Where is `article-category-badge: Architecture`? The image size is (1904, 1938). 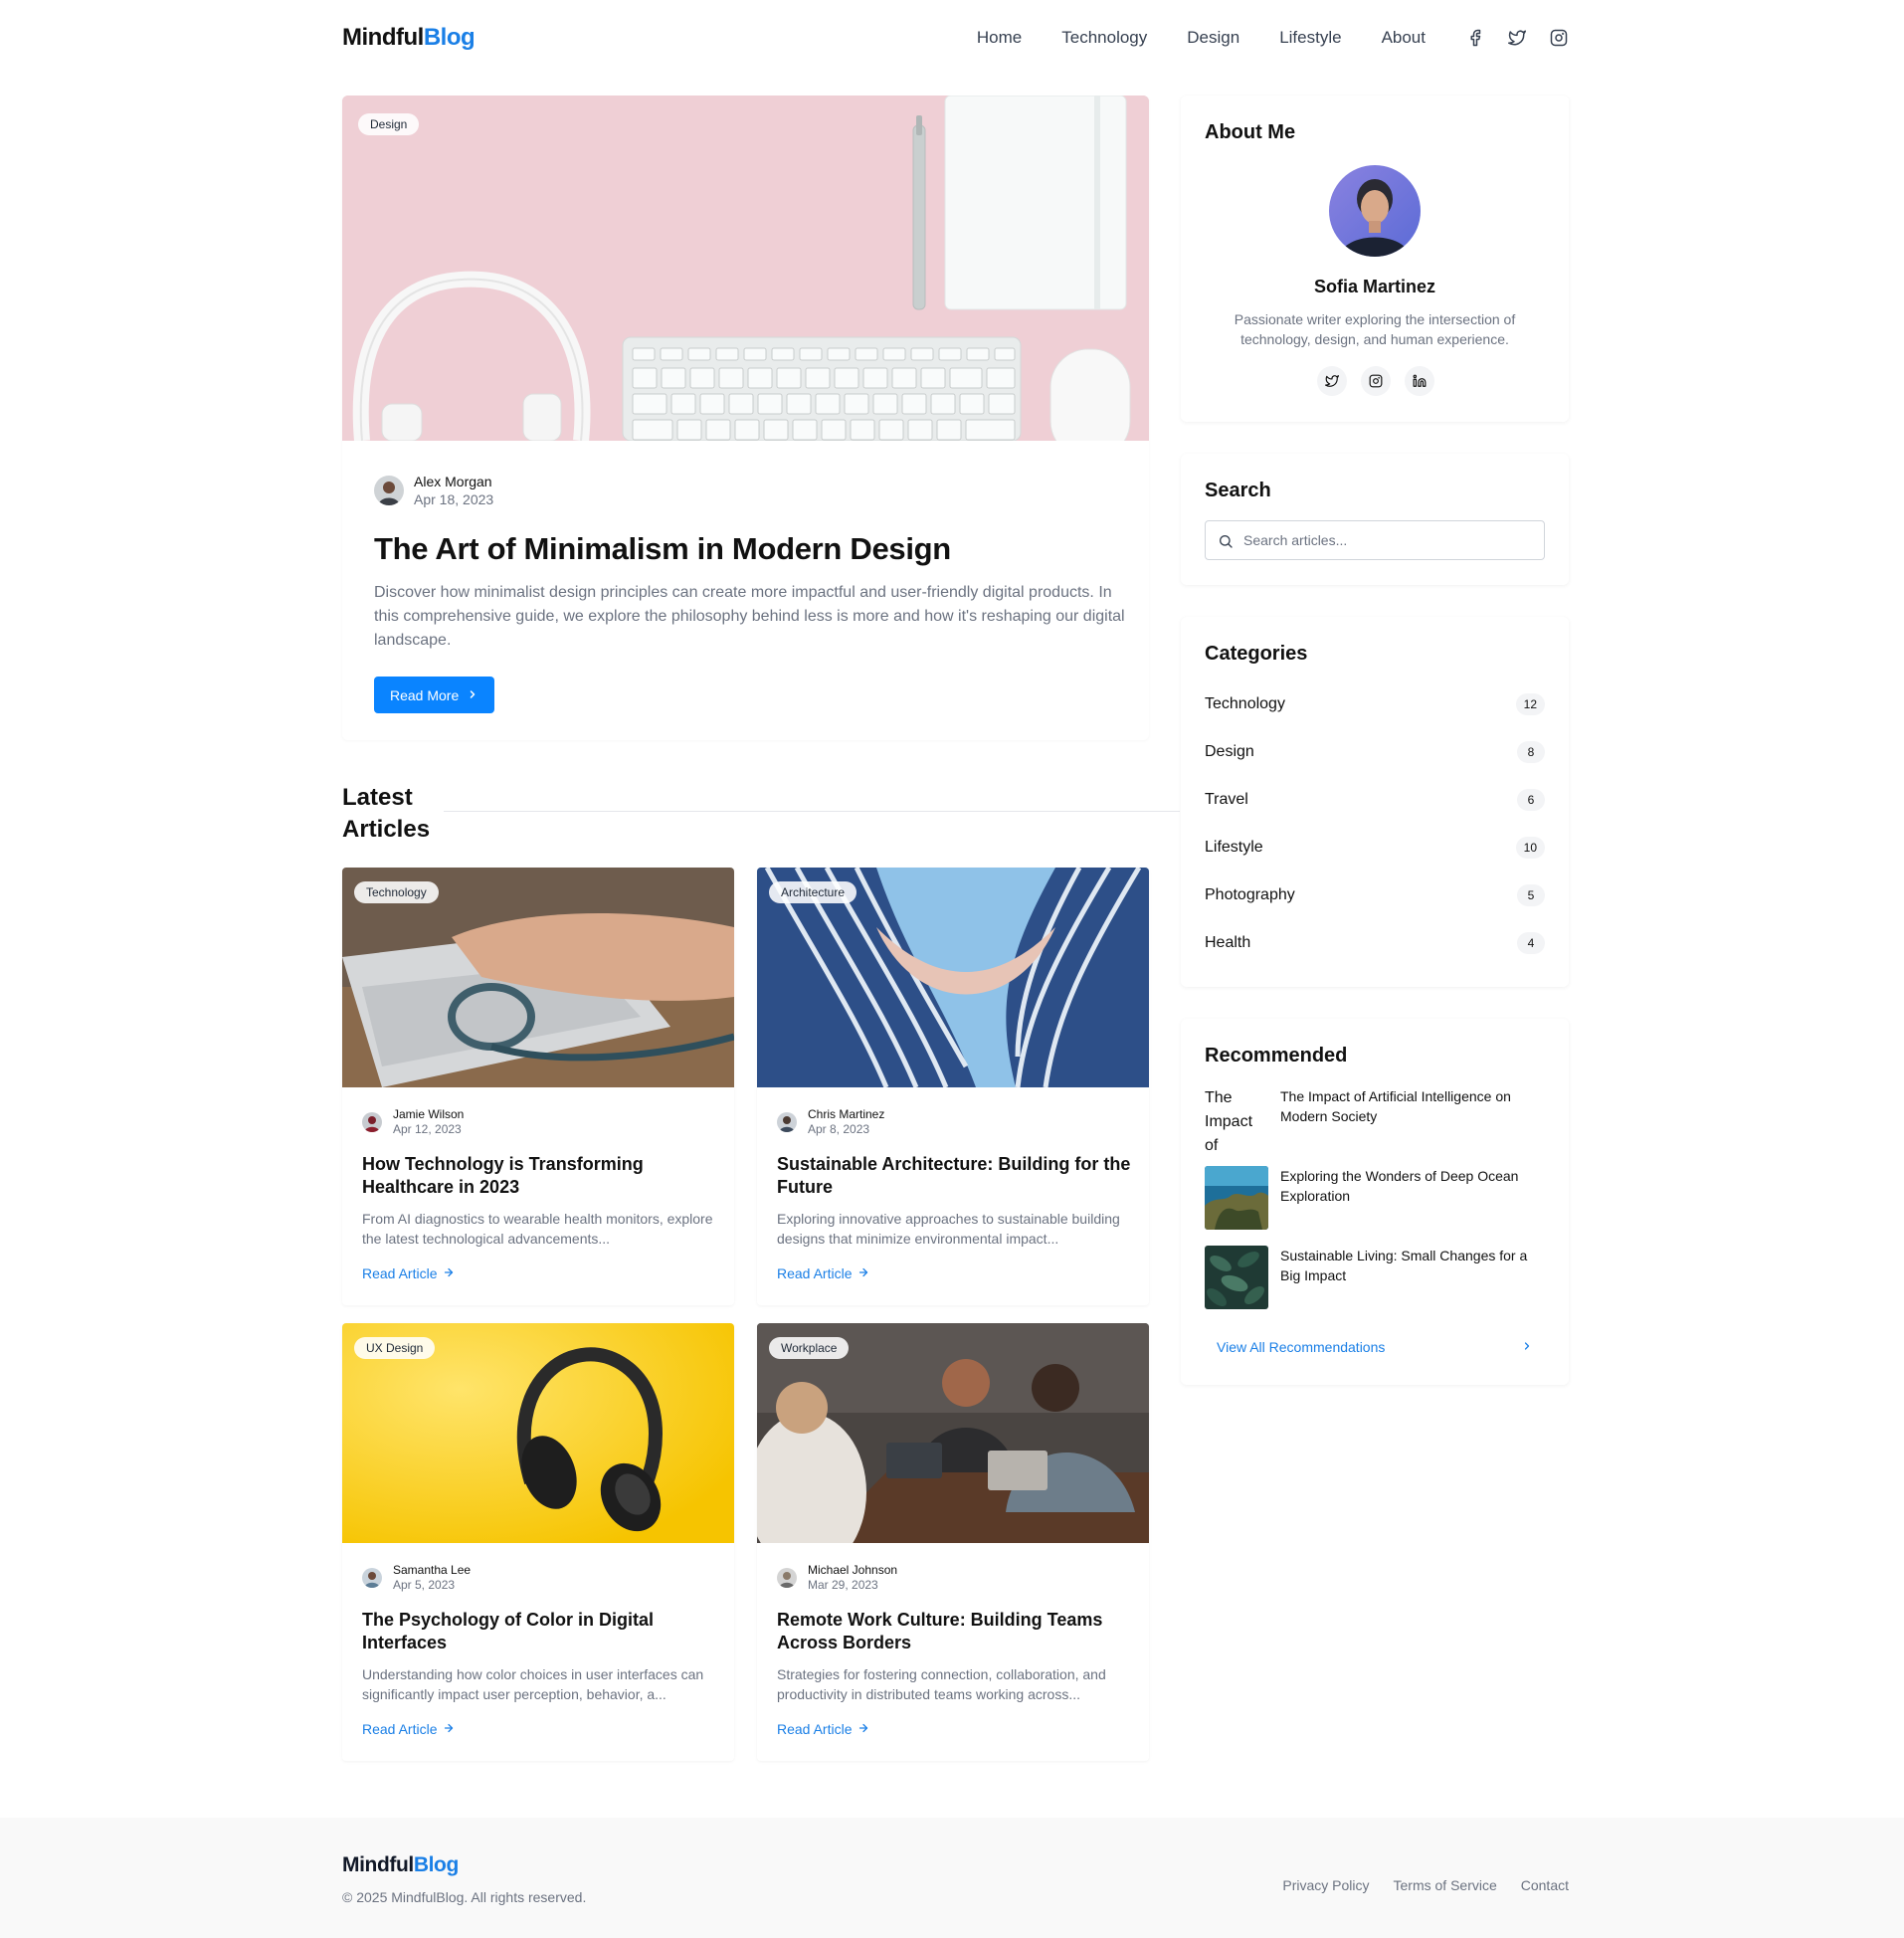 article-category-badge: Architecture is located at coordinates (813, 892).